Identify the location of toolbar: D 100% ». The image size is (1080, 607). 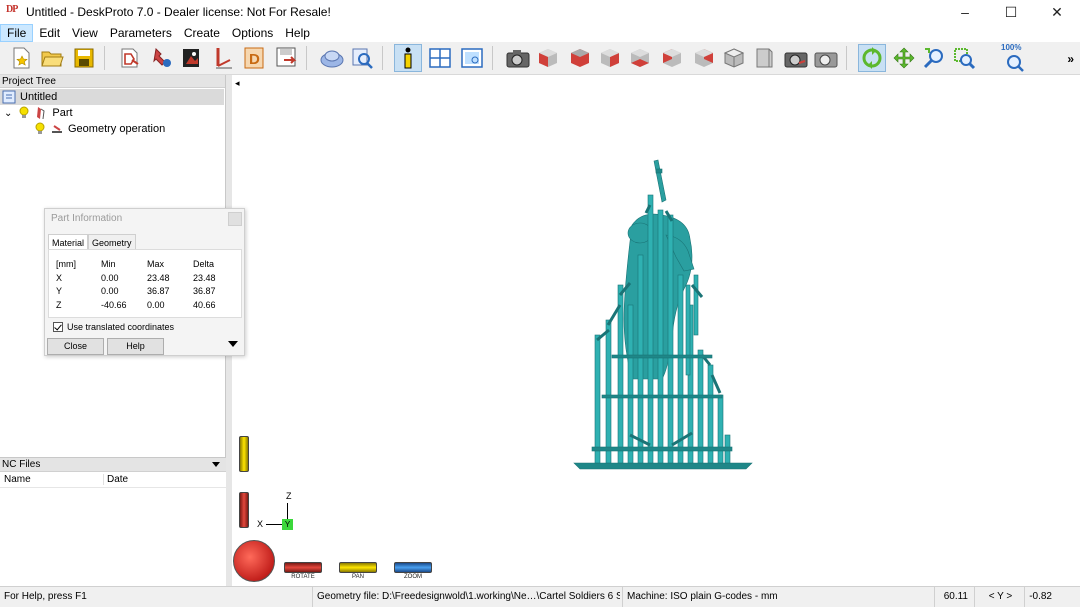
(540, 58).